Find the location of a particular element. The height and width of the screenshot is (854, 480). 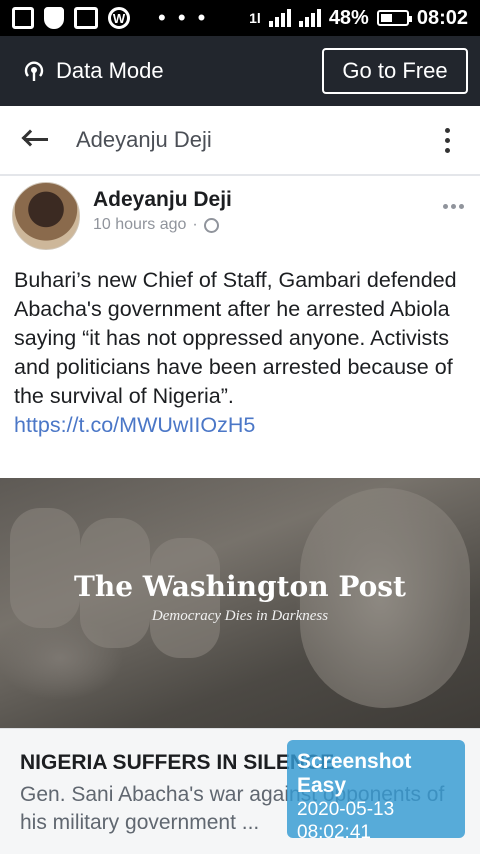

shield-icon is located at coordinates (54, 18).